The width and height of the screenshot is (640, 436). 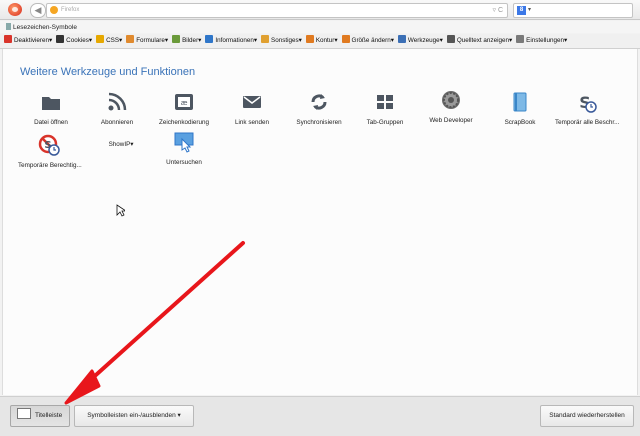 I want to click on toolbar-menu-0: Deaktivieren▾, so click(x=28, y=41).